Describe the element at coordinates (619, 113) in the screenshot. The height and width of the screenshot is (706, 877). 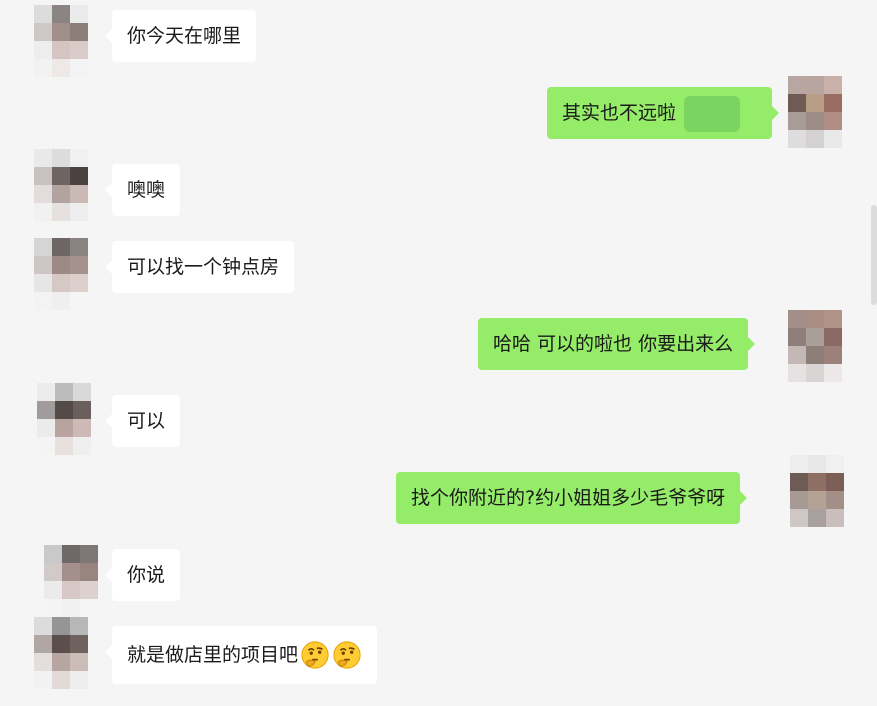
I see `message-text: 其实也不远啦` at that location.